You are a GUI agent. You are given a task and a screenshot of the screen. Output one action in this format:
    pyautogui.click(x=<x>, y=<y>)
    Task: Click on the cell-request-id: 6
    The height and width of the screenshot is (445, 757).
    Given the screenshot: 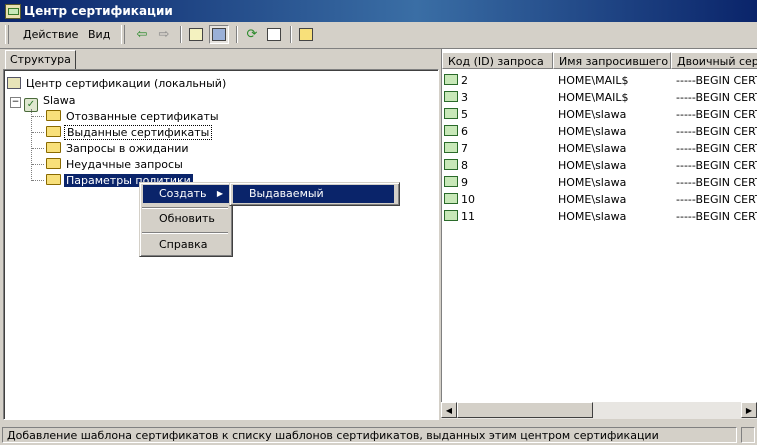 What is the action you would take?
    pyautogui.click(x=498, y=131)
    